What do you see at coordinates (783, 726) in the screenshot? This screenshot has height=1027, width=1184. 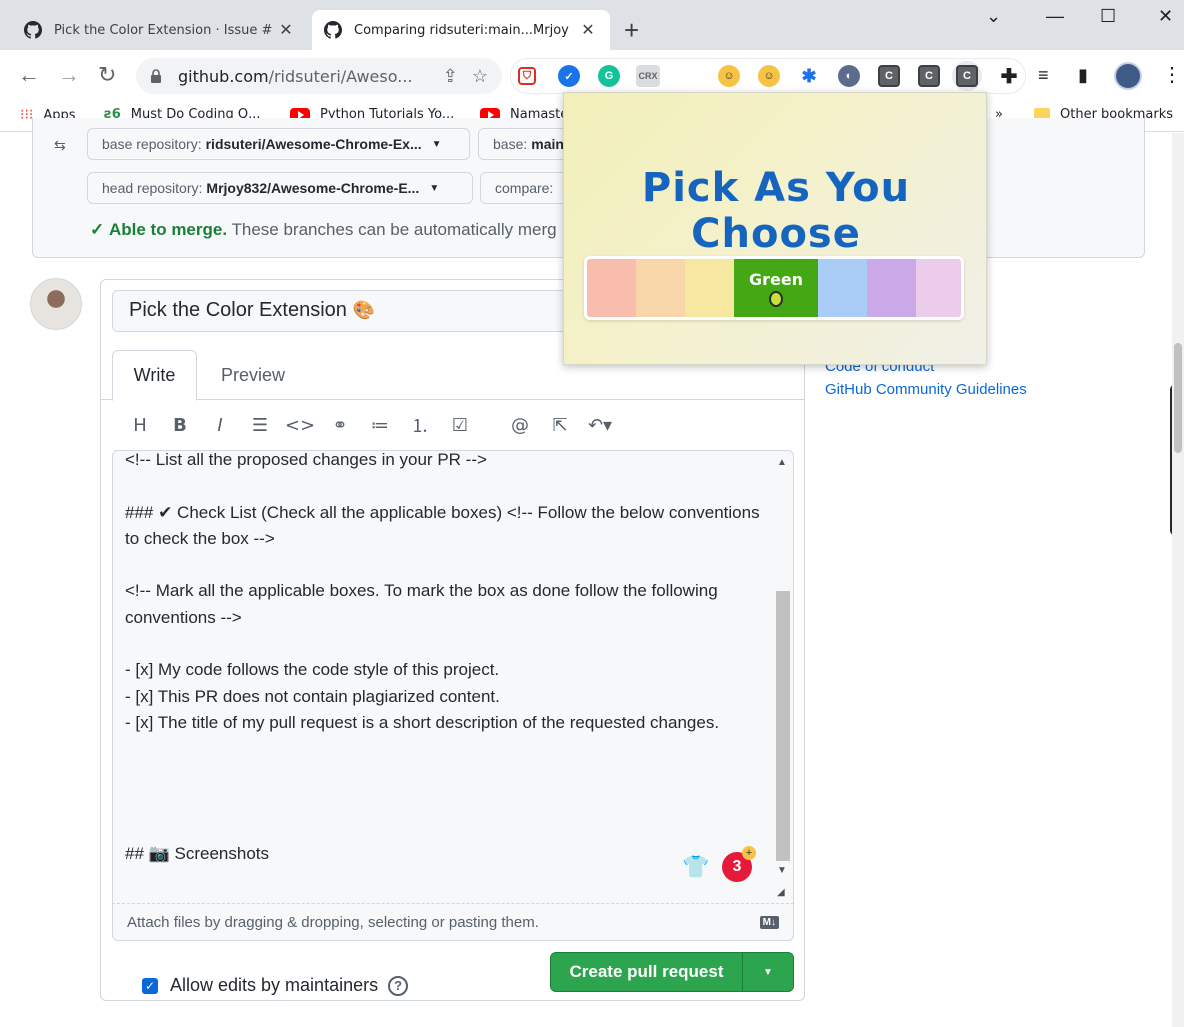 I see `scroll-thumb` at bounding box center [783, 726].